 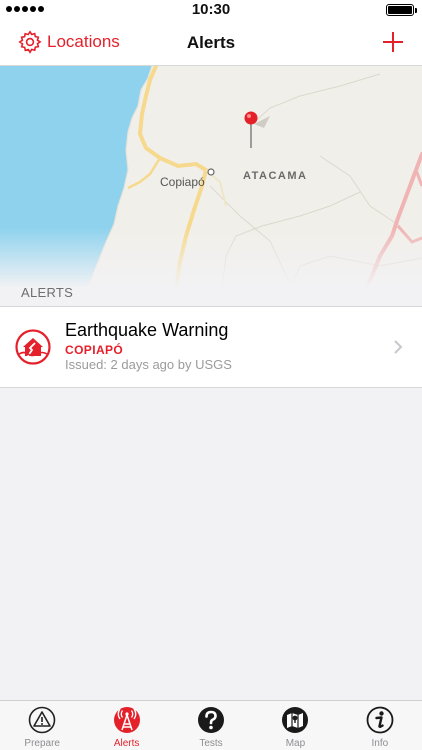 I want to click on question-circle-icon, so click(x=211, y=720).